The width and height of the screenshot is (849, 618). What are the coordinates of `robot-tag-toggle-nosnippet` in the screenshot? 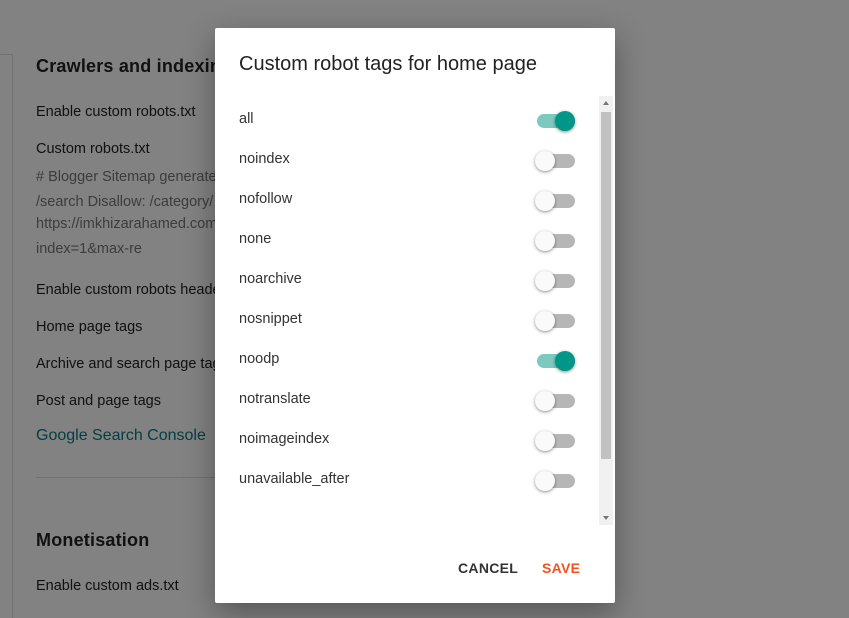 It's located at (555, 321).